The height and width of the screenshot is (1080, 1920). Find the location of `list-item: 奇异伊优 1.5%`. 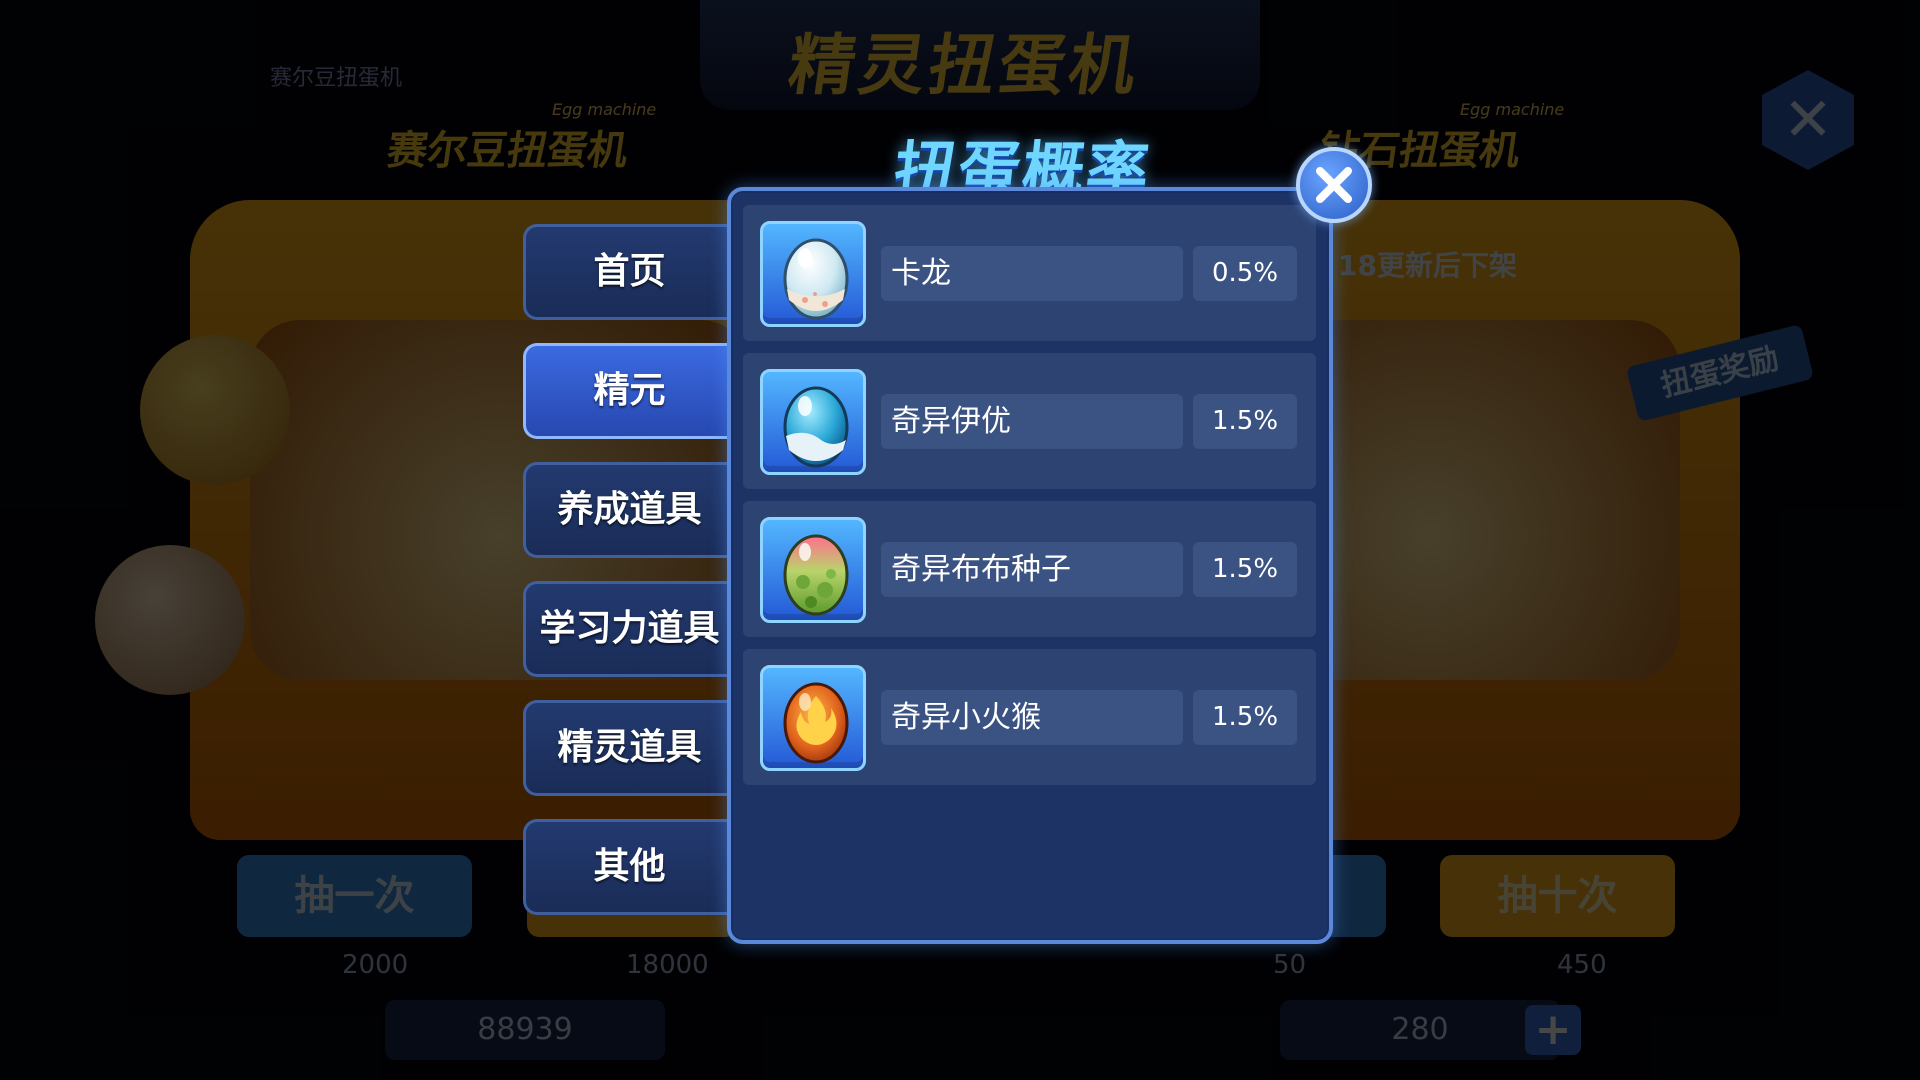

list-item: 奇异伊优 1.5% is located at coordinates (1029, 421).